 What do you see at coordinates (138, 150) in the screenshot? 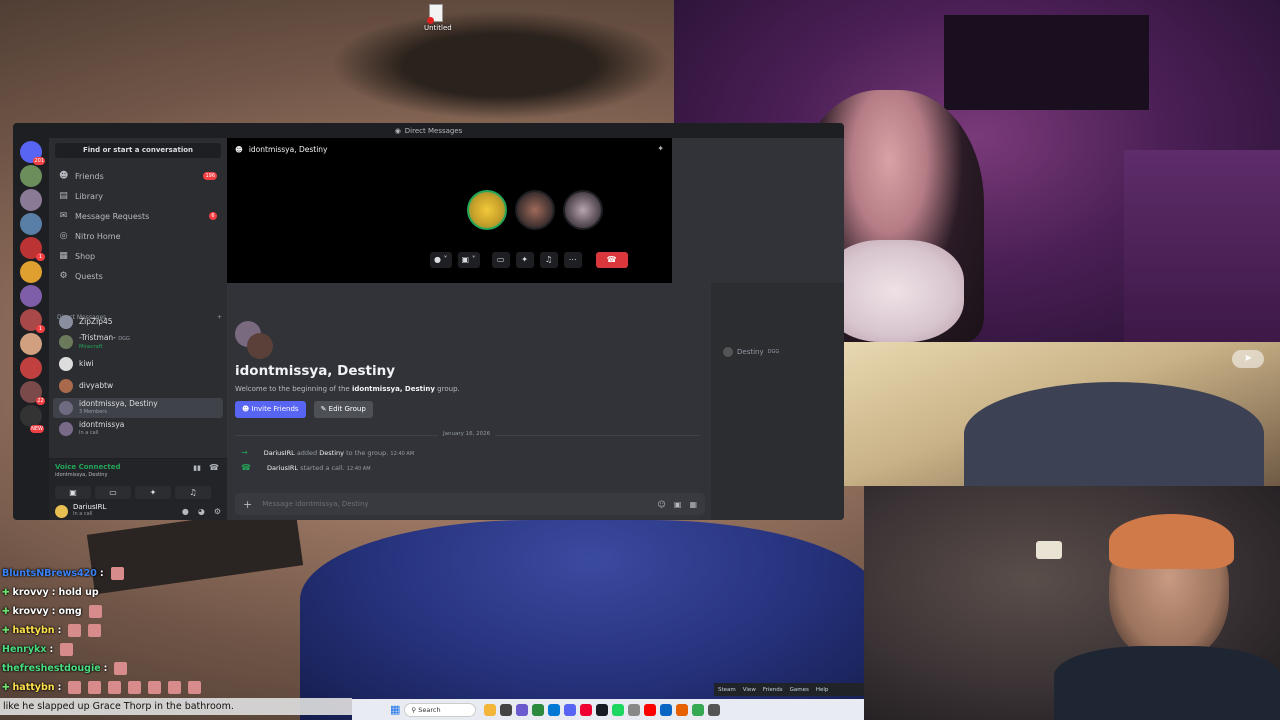
I see `find-conversation-button: Find or start a conversation` at bounding box center [138, 150].